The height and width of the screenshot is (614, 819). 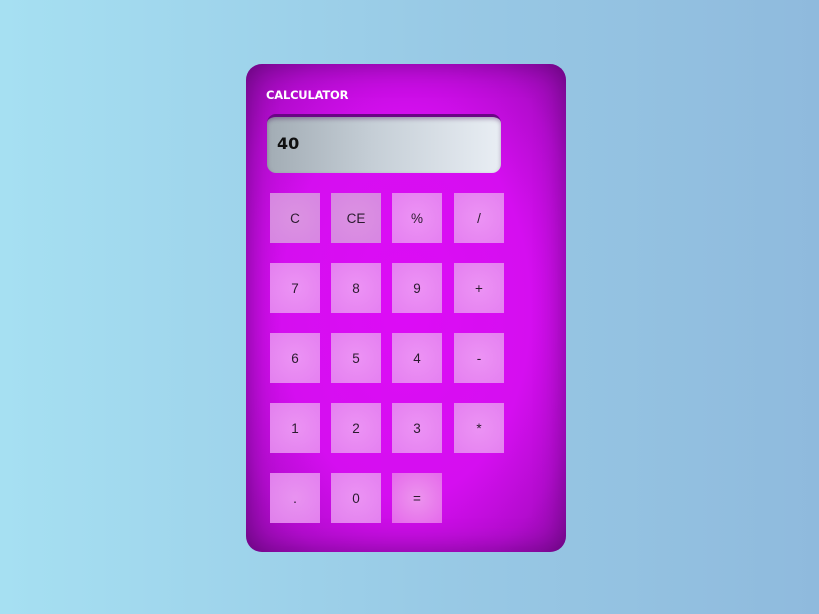 What do you see at coordinates (356, 498) in the screenshot?
I see `digit-0-button: 0` at bounding box center [356, 498].